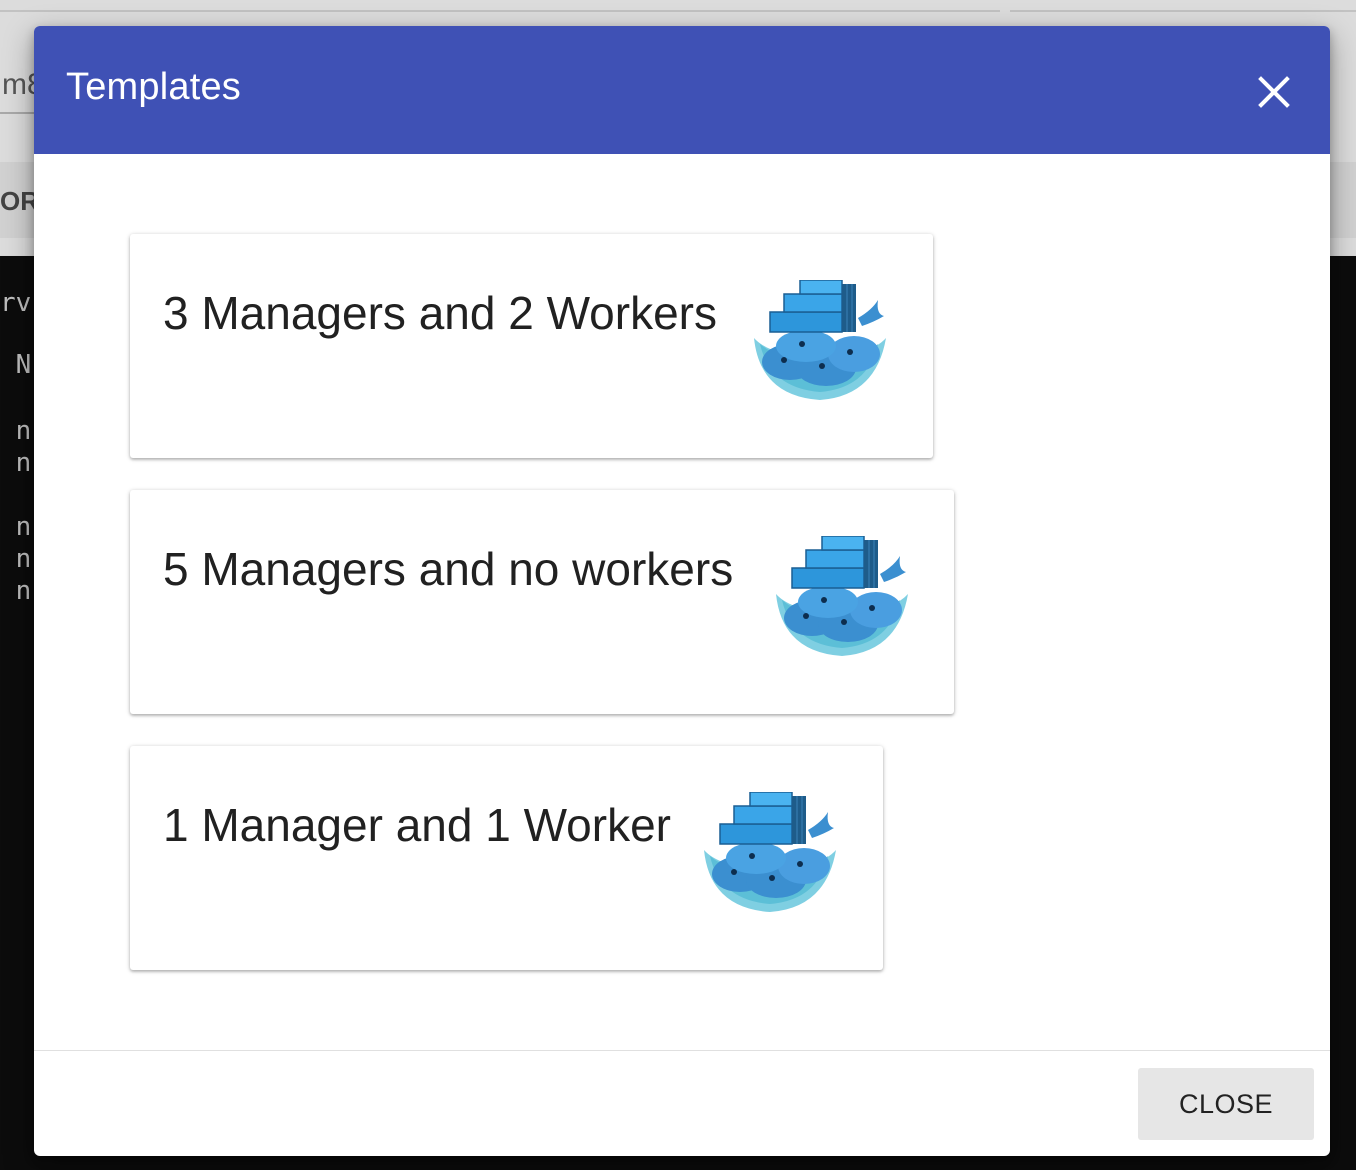 The height and width of the screenshot is (1170, 1356). Describe the element at coordinates (1274, 92) in the screenshot. I see `close-icon` at that location.